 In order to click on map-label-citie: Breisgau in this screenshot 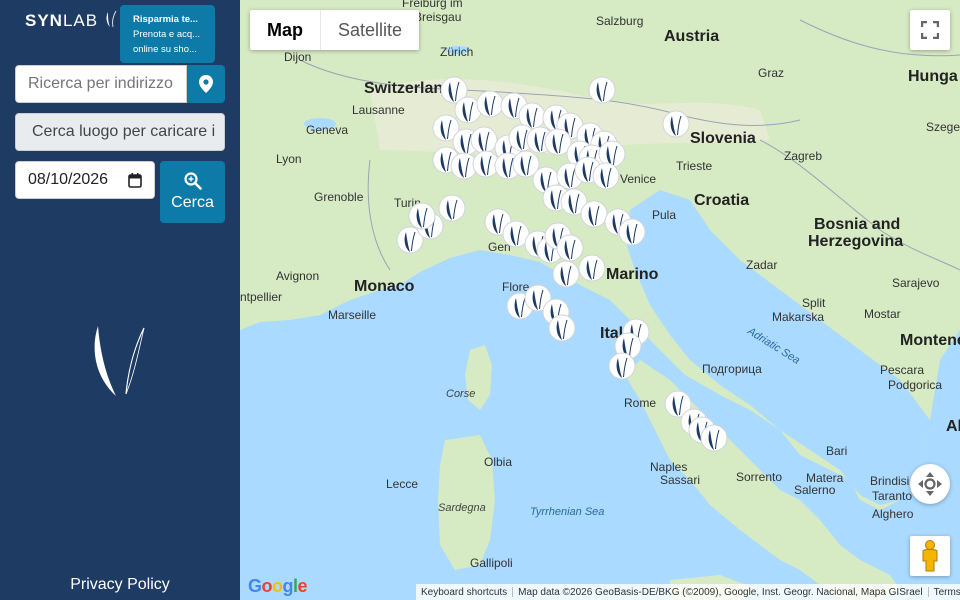, I will do `click(438, 17)`.